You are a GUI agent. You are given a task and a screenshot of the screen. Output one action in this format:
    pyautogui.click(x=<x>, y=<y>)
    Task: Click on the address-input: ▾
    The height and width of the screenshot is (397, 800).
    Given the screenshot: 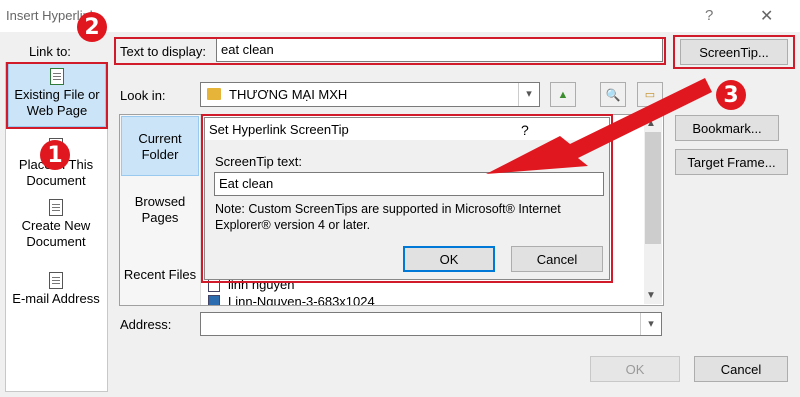 What is the action you would take?
    pyautogui.click(x=431, y=324)
    